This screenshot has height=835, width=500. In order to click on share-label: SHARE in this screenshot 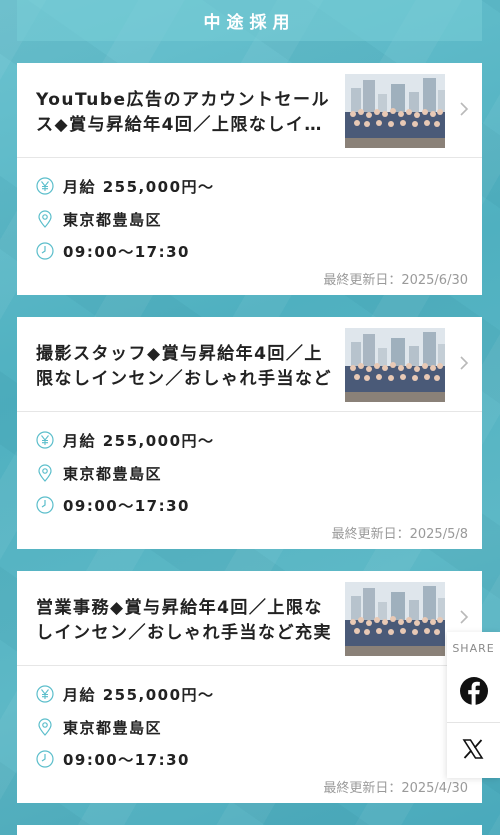, I will do `click(473, 648)`.